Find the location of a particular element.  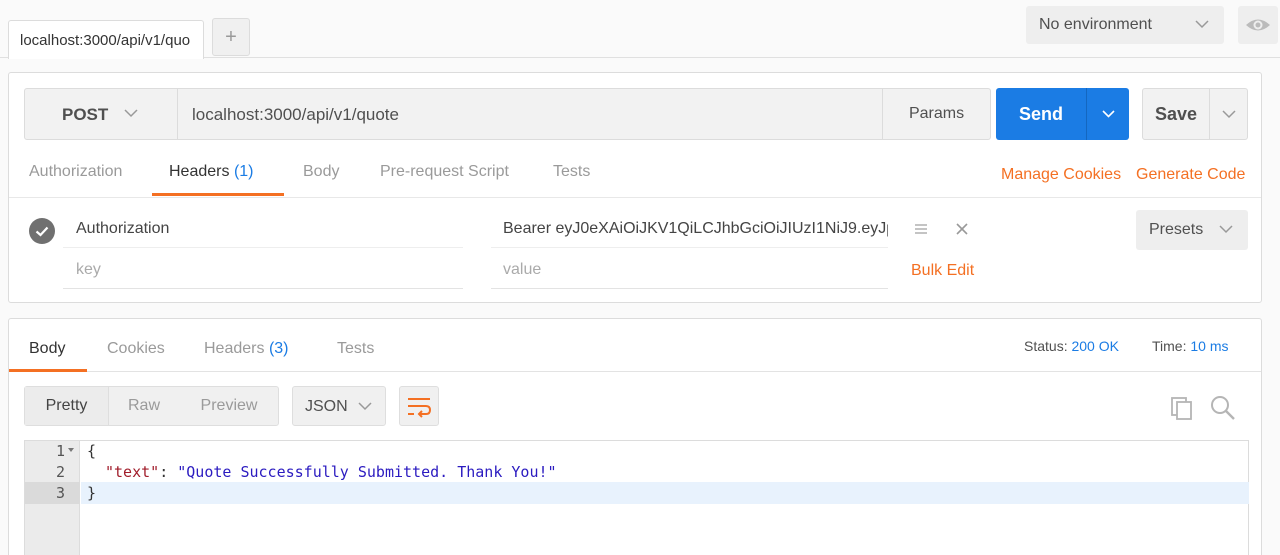

line-number: 1 is located at coordinates (60, 451).